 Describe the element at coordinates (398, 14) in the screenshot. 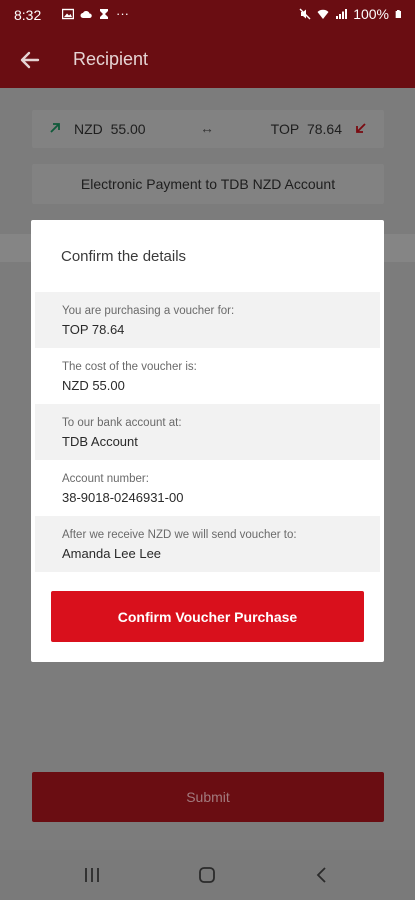

I see `battery-icon` at that location.